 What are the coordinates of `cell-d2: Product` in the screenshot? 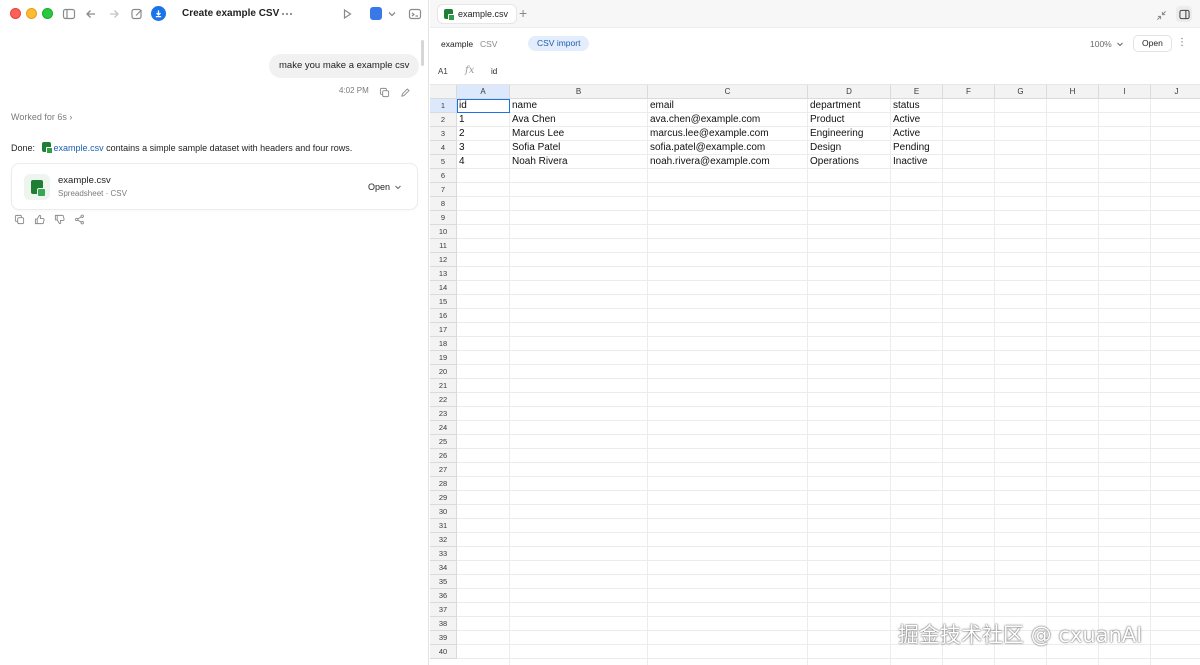 It's located at (849, 120).